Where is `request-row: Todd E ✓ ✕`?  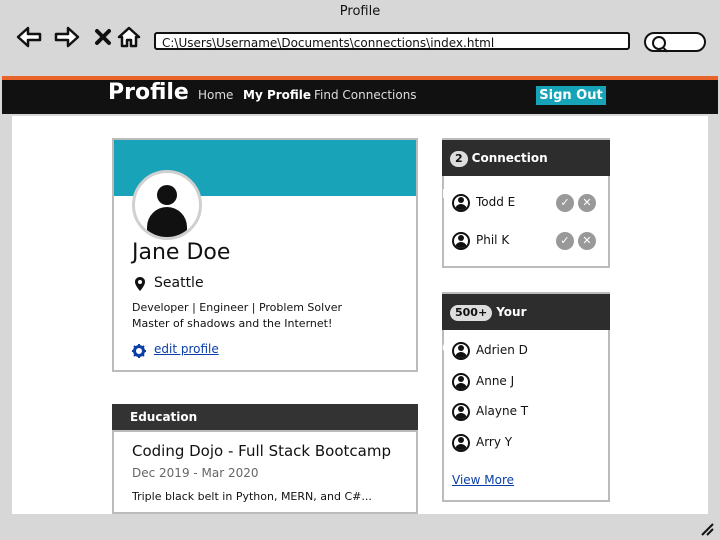 request-row: Todd E ✓ ✕ is located at coordinates (527, 202).